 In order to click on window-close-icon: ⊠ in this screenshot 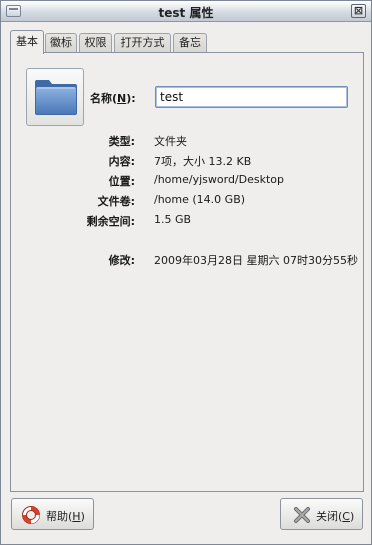, I will do `click(358, 11)`.